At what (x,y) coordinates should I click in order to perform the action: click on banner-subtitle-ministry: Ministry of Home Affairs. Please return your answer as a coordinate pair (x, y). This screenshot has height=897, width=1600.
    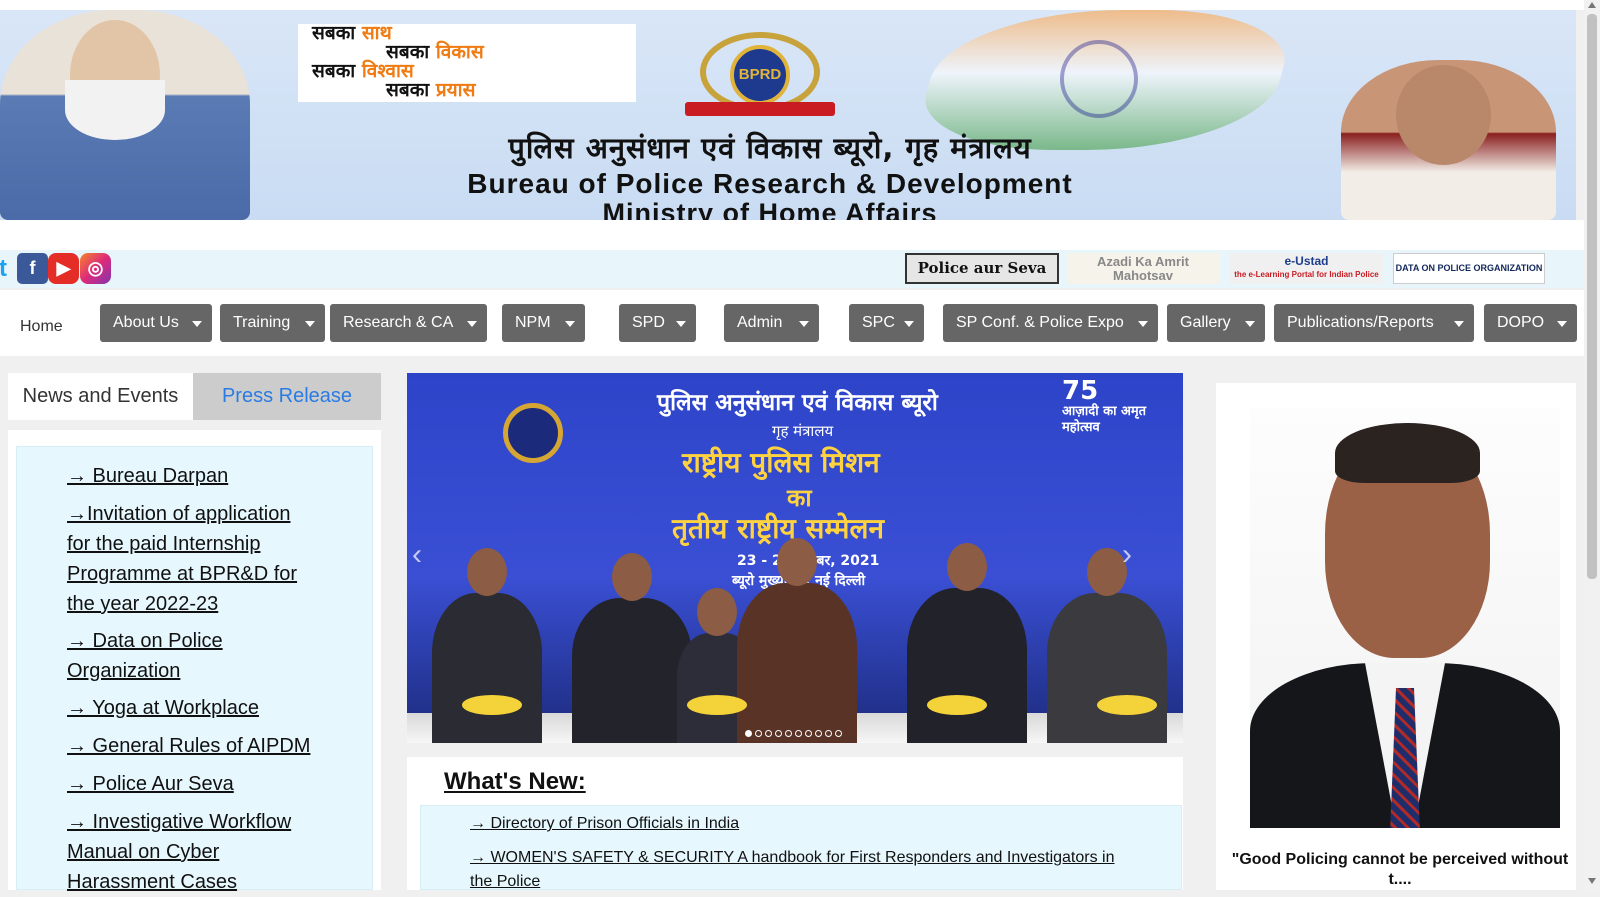
    Looking at the image, I should click on (770, 209).